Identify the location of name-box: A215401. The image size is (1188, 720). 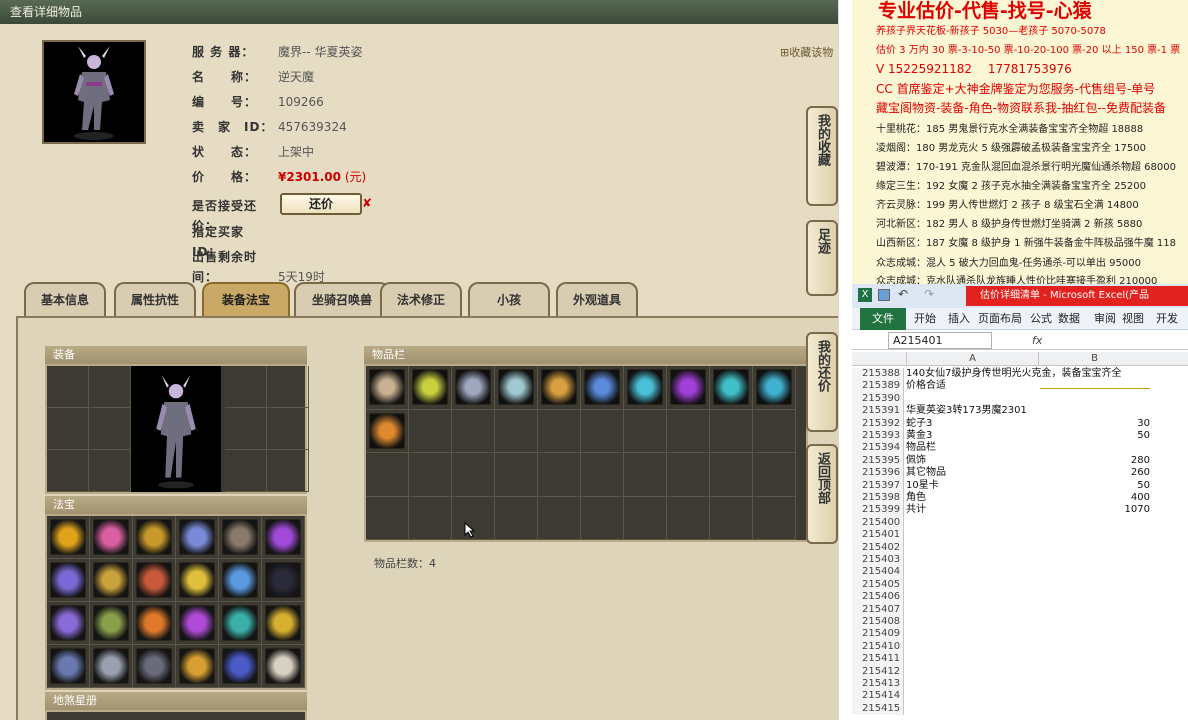
(940, 340).